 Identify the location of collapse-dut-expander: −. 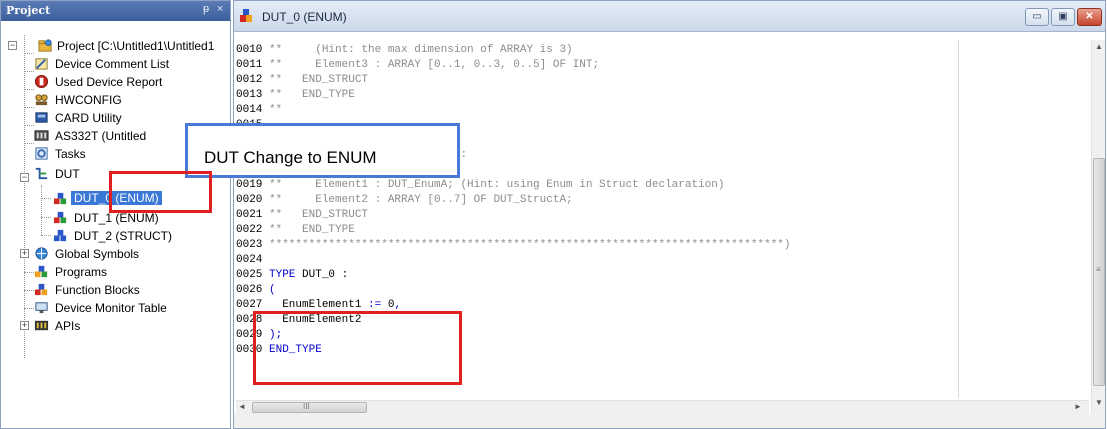
(24, 177).